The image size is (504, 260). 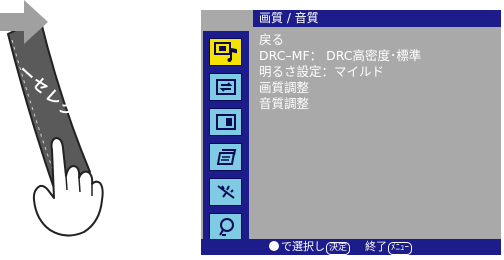 What do you see at coordinates (225, 87) in the screenshot?
I see `input-select-icon` at bounding box center [225, 87].